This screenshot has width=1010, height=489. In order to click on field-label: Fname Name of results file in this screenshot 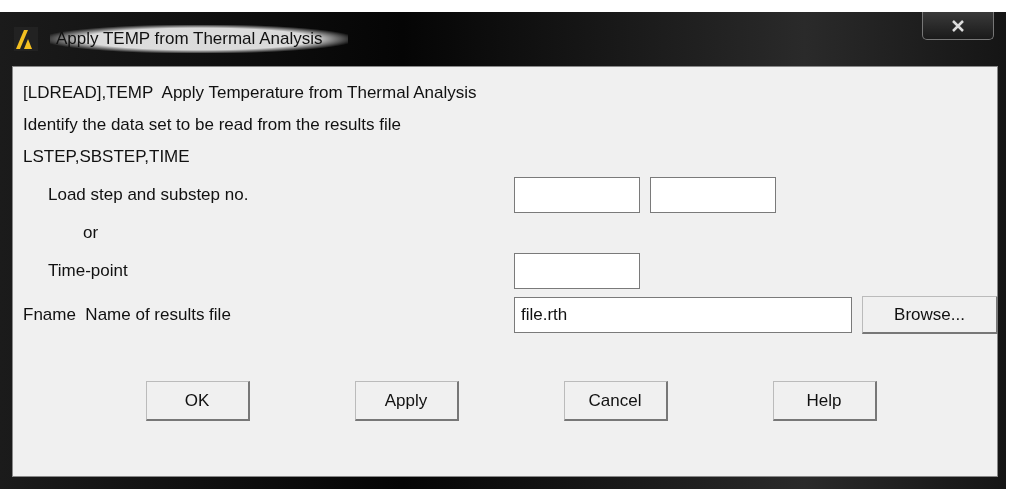, I will do `click(127, 315)`.